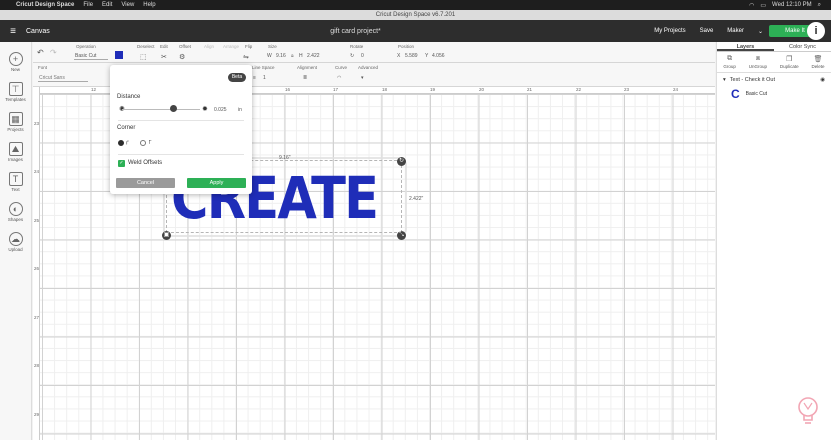  What do you see at coordinates (216, 183) in the screenshot?
I see `apply-button: Apply` at bounding box center [216, 183].